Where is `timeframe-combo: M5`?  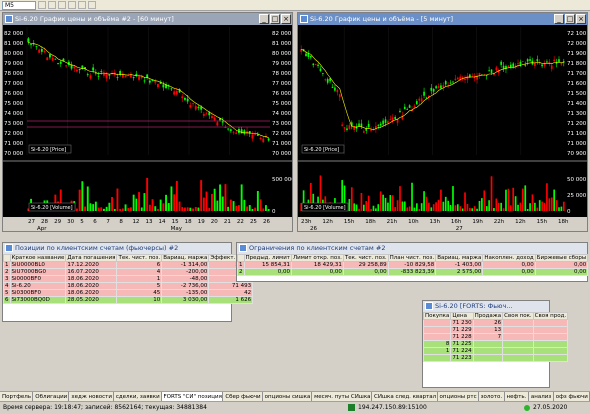 timeframe-combo: M5 is located at coordinates (19, 5).